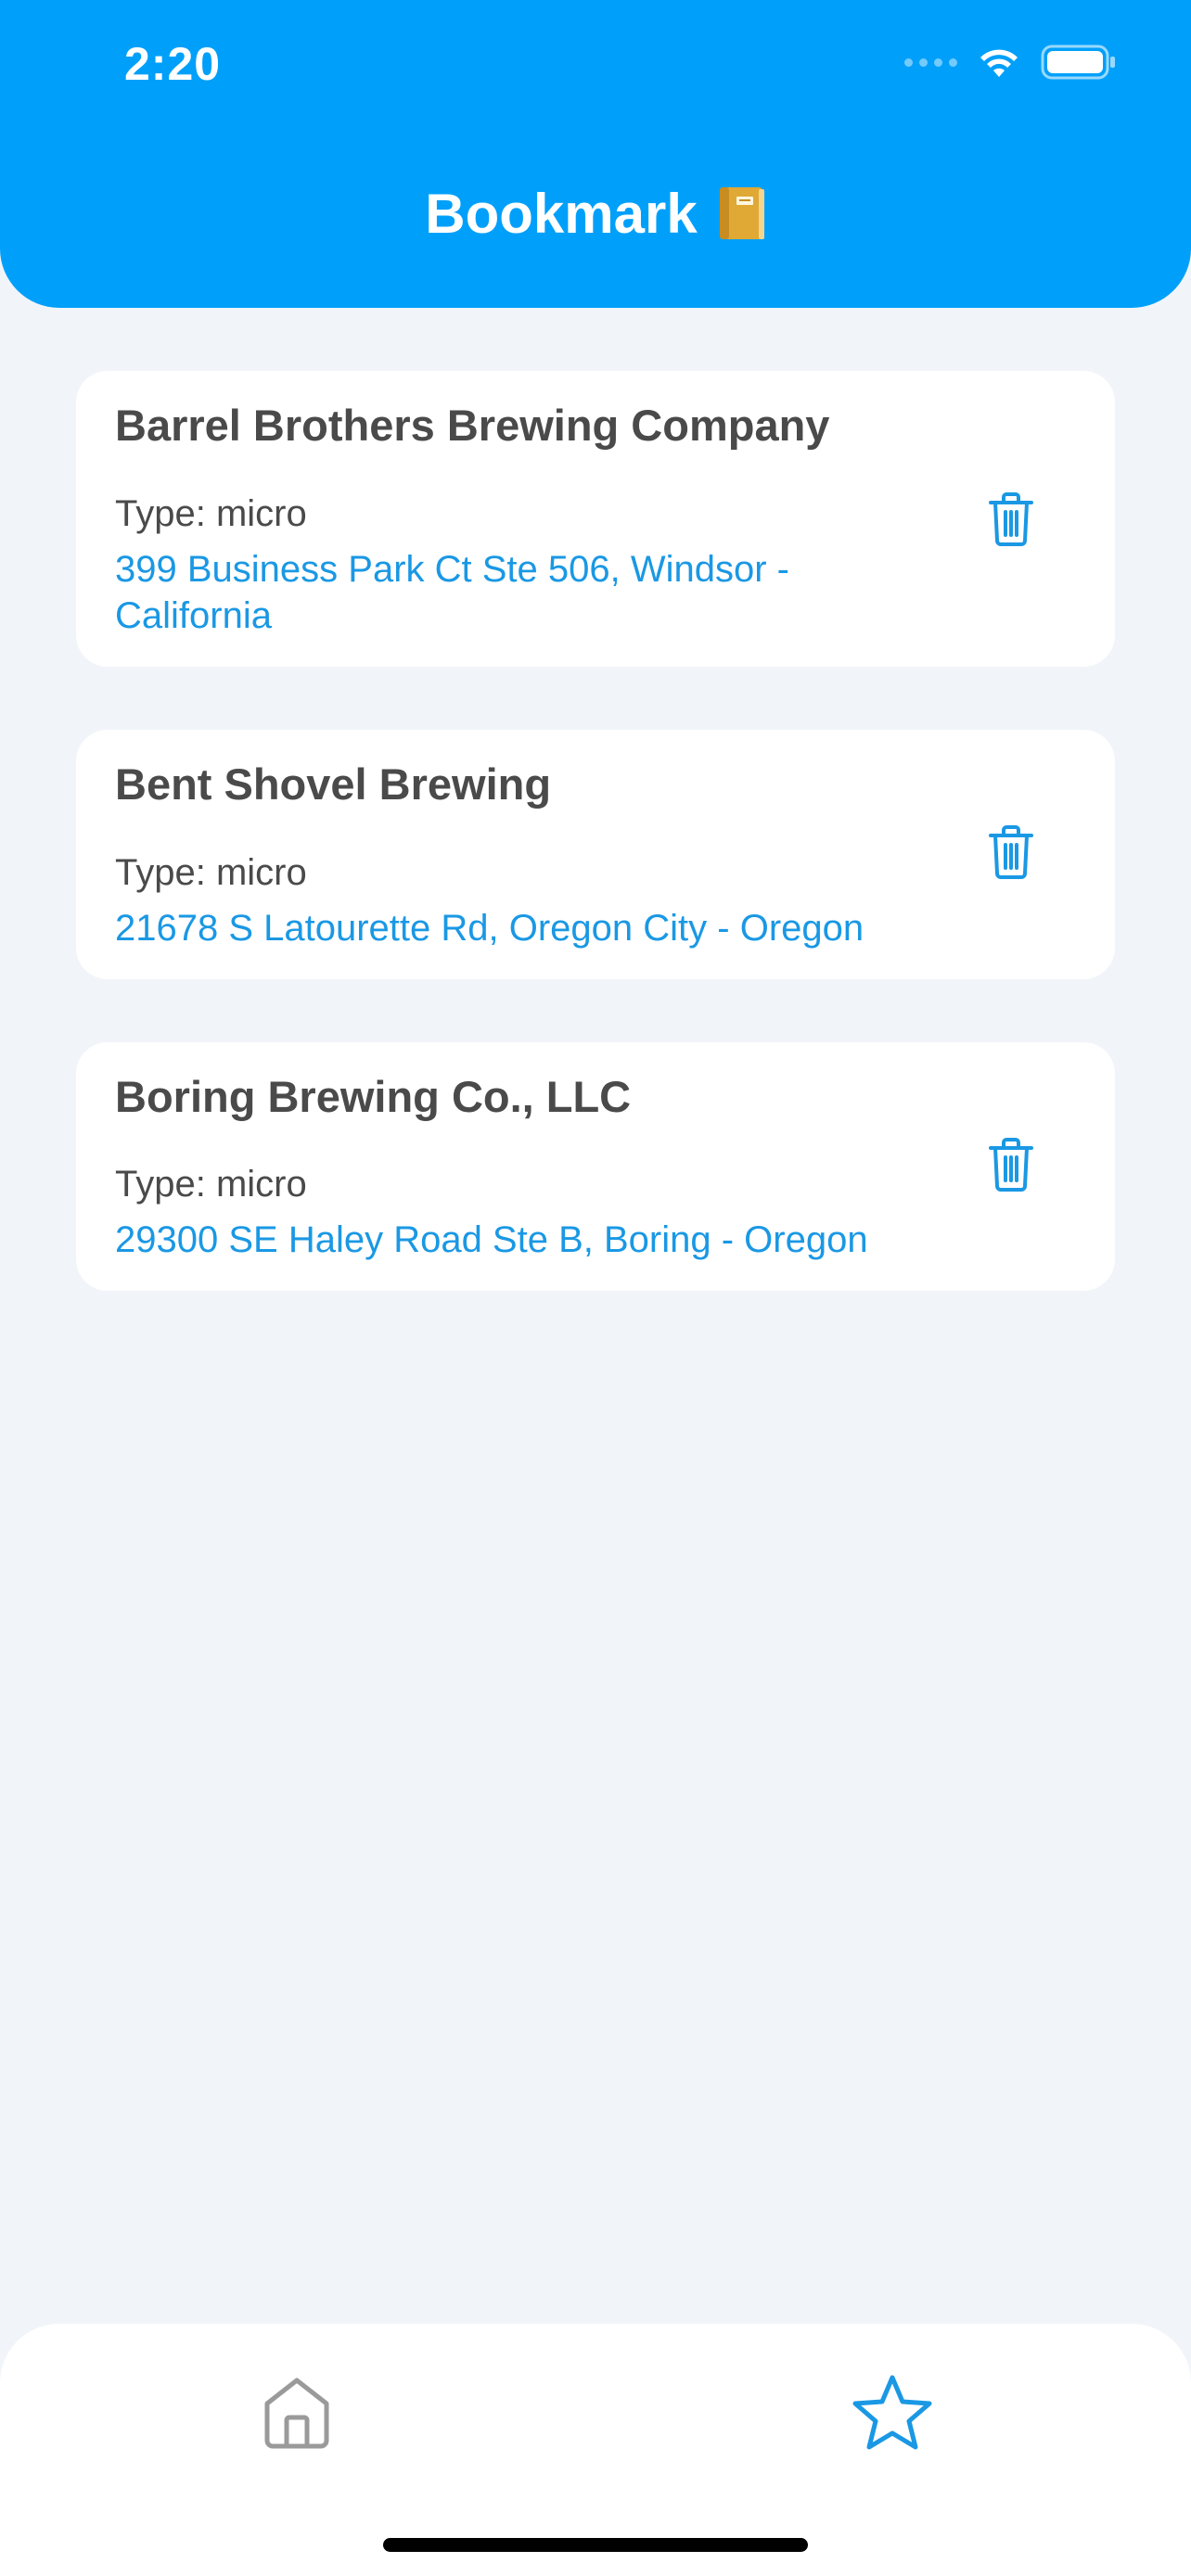 The height and width of the screenshot is (2576, 1191). What do you see at coordinates (999, 63) in the screenshot?
I see `wifi-icon` at bounding box center [999, 63].